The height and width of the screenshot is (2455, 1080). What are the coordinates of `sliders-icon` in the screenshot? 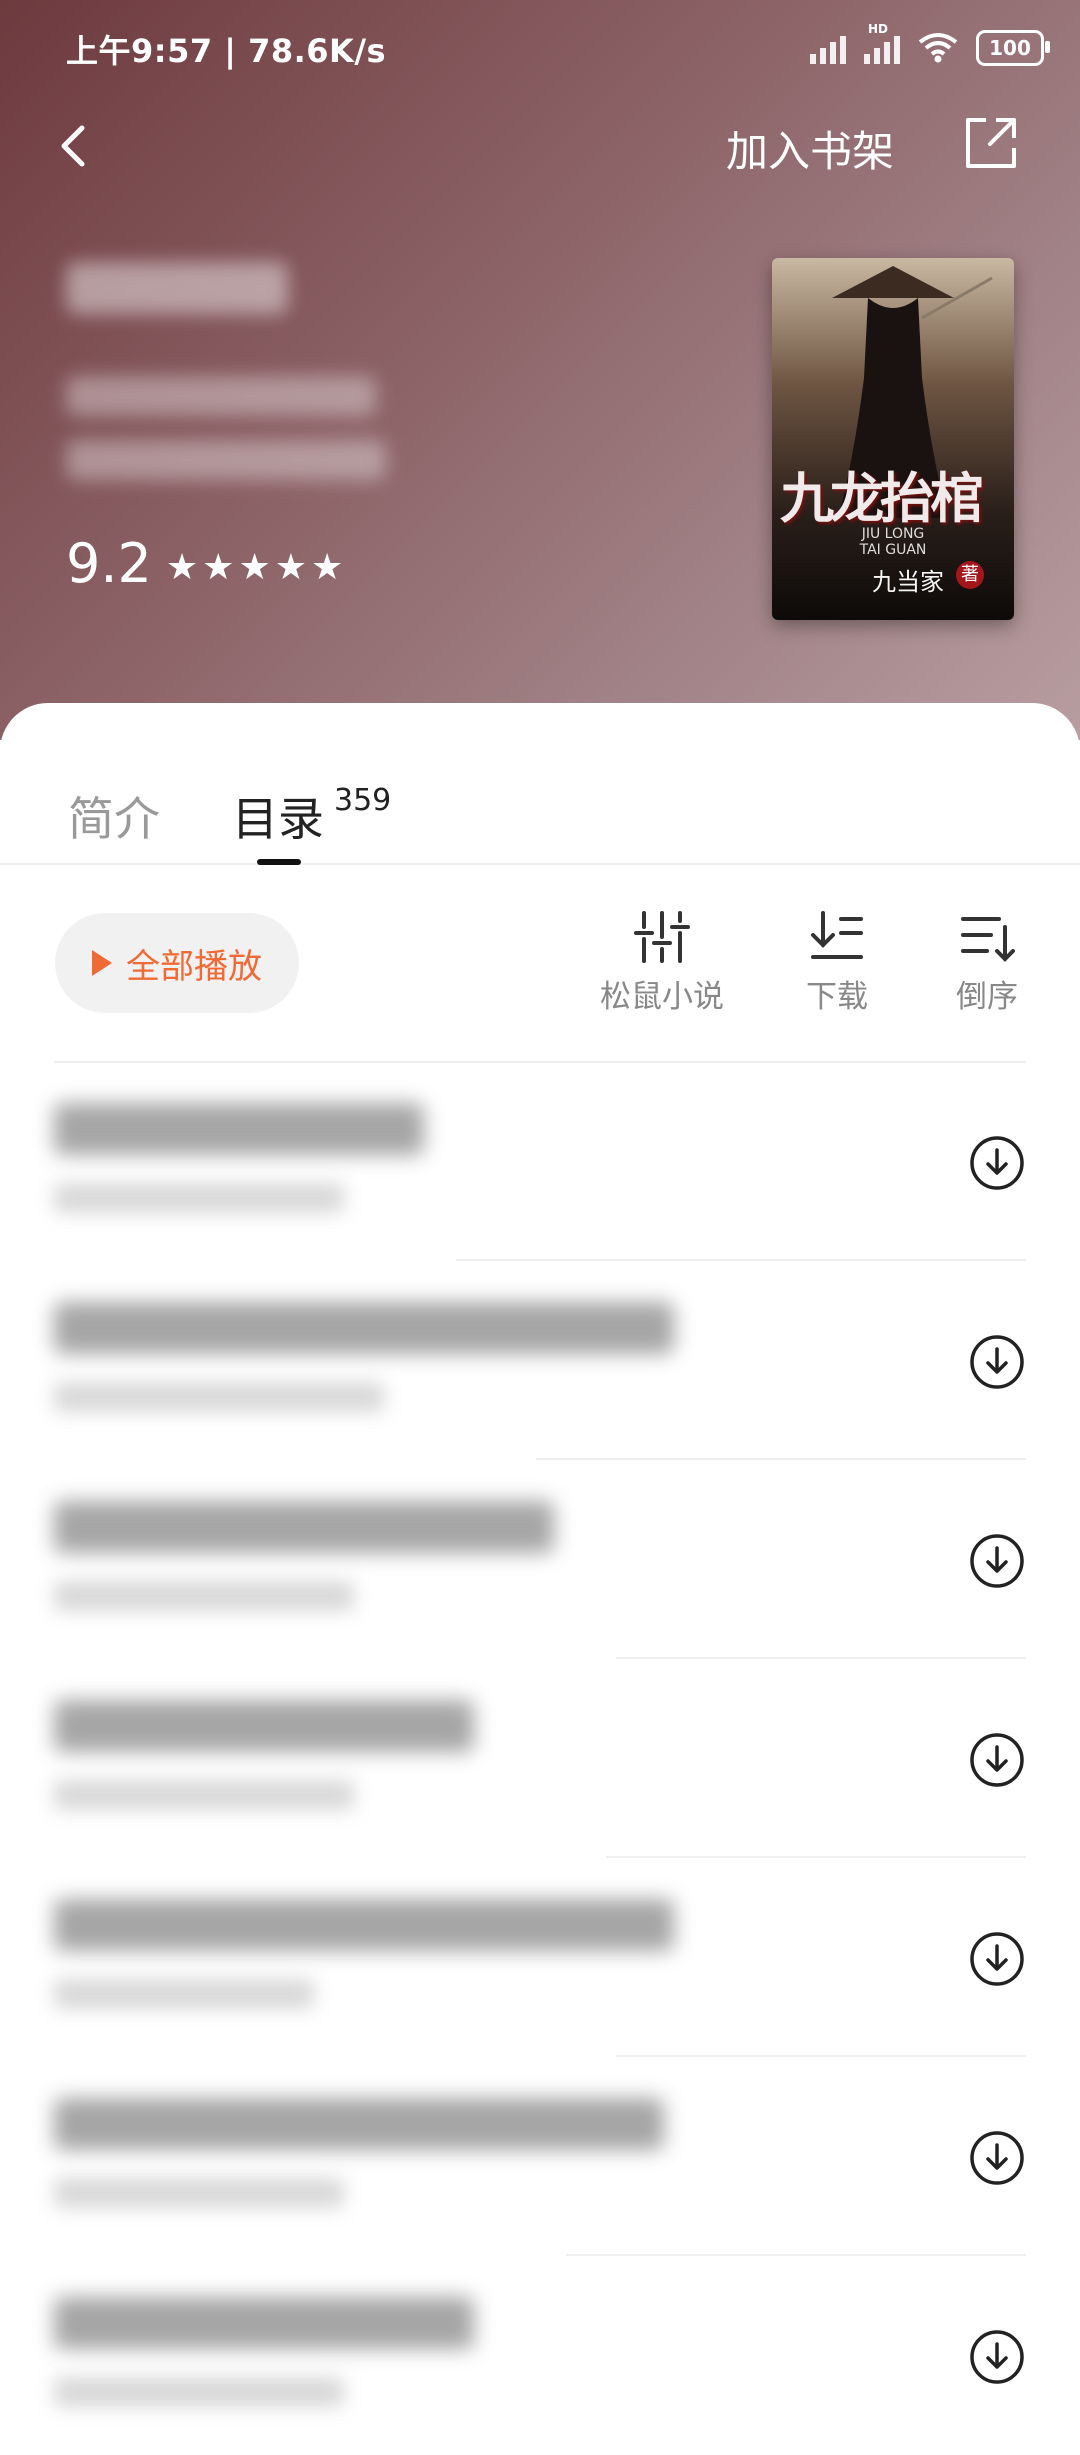 It's located at (662, 937).